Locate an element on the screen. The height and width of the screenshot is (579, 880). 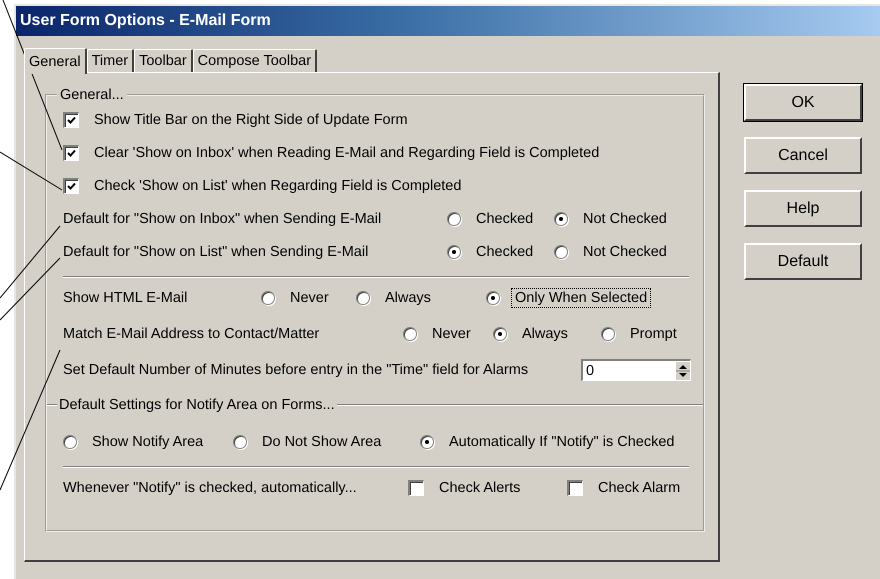
radio-option: Only When Selected is located at coordinates (594, 298).